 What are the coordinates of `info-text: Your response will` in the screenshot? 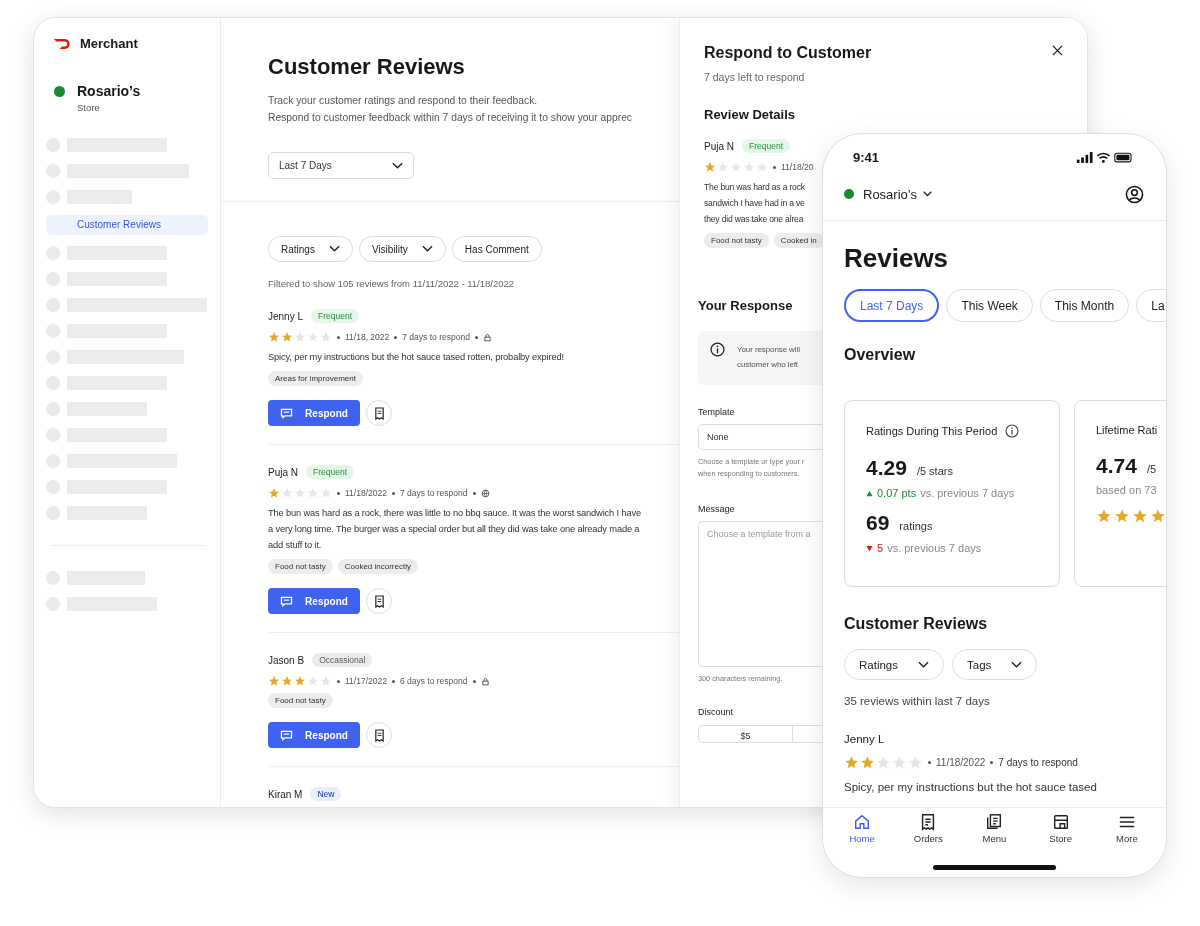 It's located at (768, 350).